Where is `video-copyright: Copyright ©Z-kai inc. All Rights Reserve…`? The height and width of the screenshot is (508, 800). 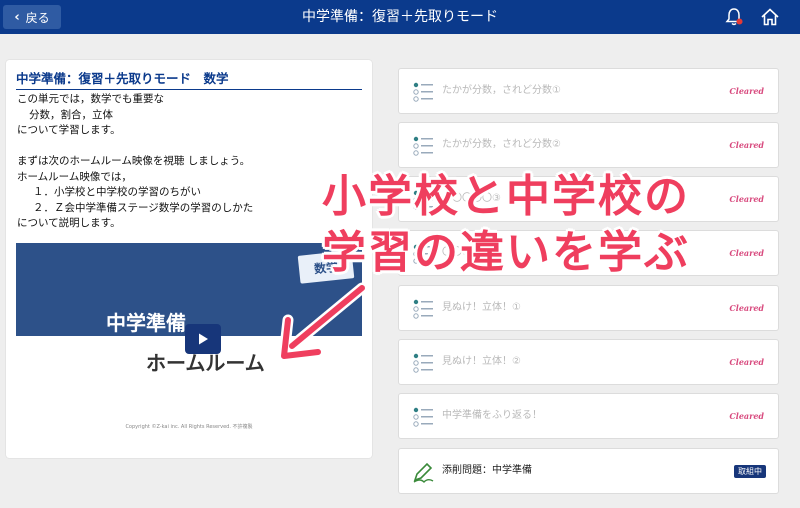 video-copyright: Copyright ©Z-kai inc. All Rights Reserve… is located at coordinates (189, 427).